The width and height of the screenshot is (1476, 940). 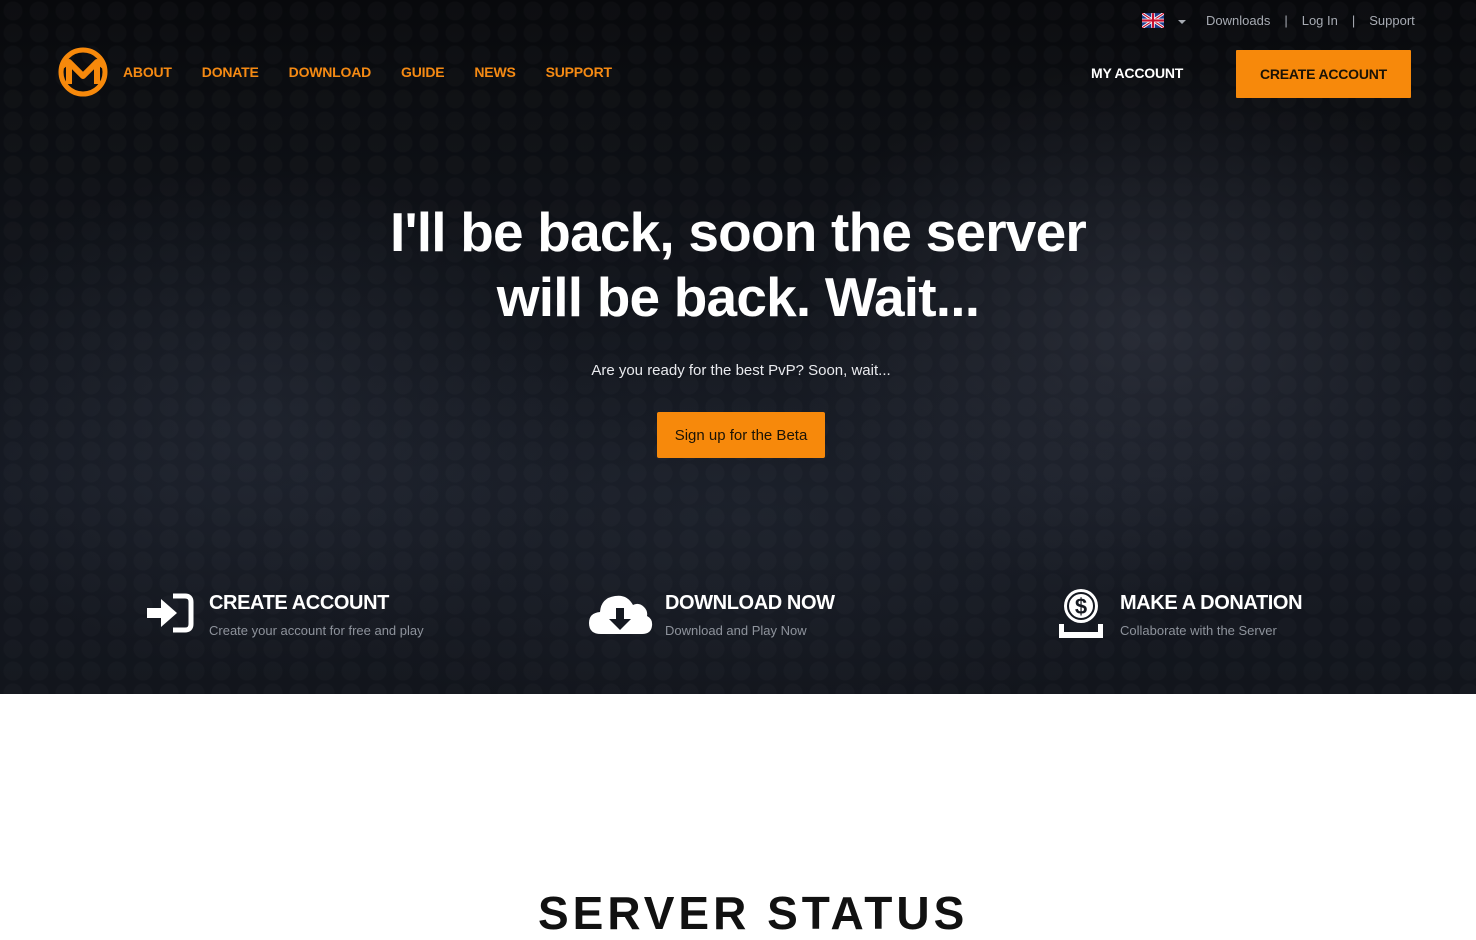 I want to click on my-account-link: MY ACCOUNT, so click(x=1137, y=73).